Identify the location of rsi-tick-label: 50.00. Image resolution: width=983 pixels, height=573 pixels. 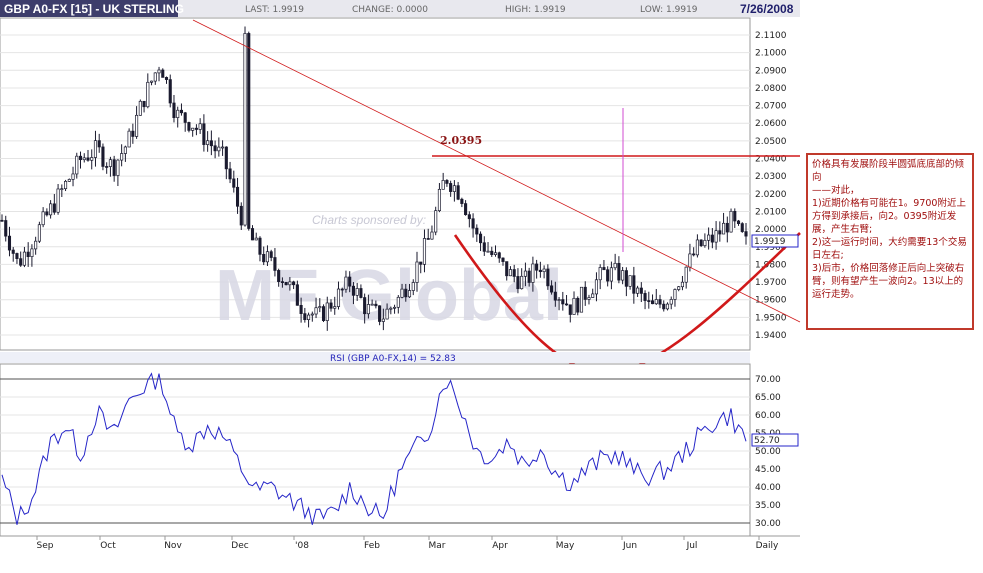
(768, 452).